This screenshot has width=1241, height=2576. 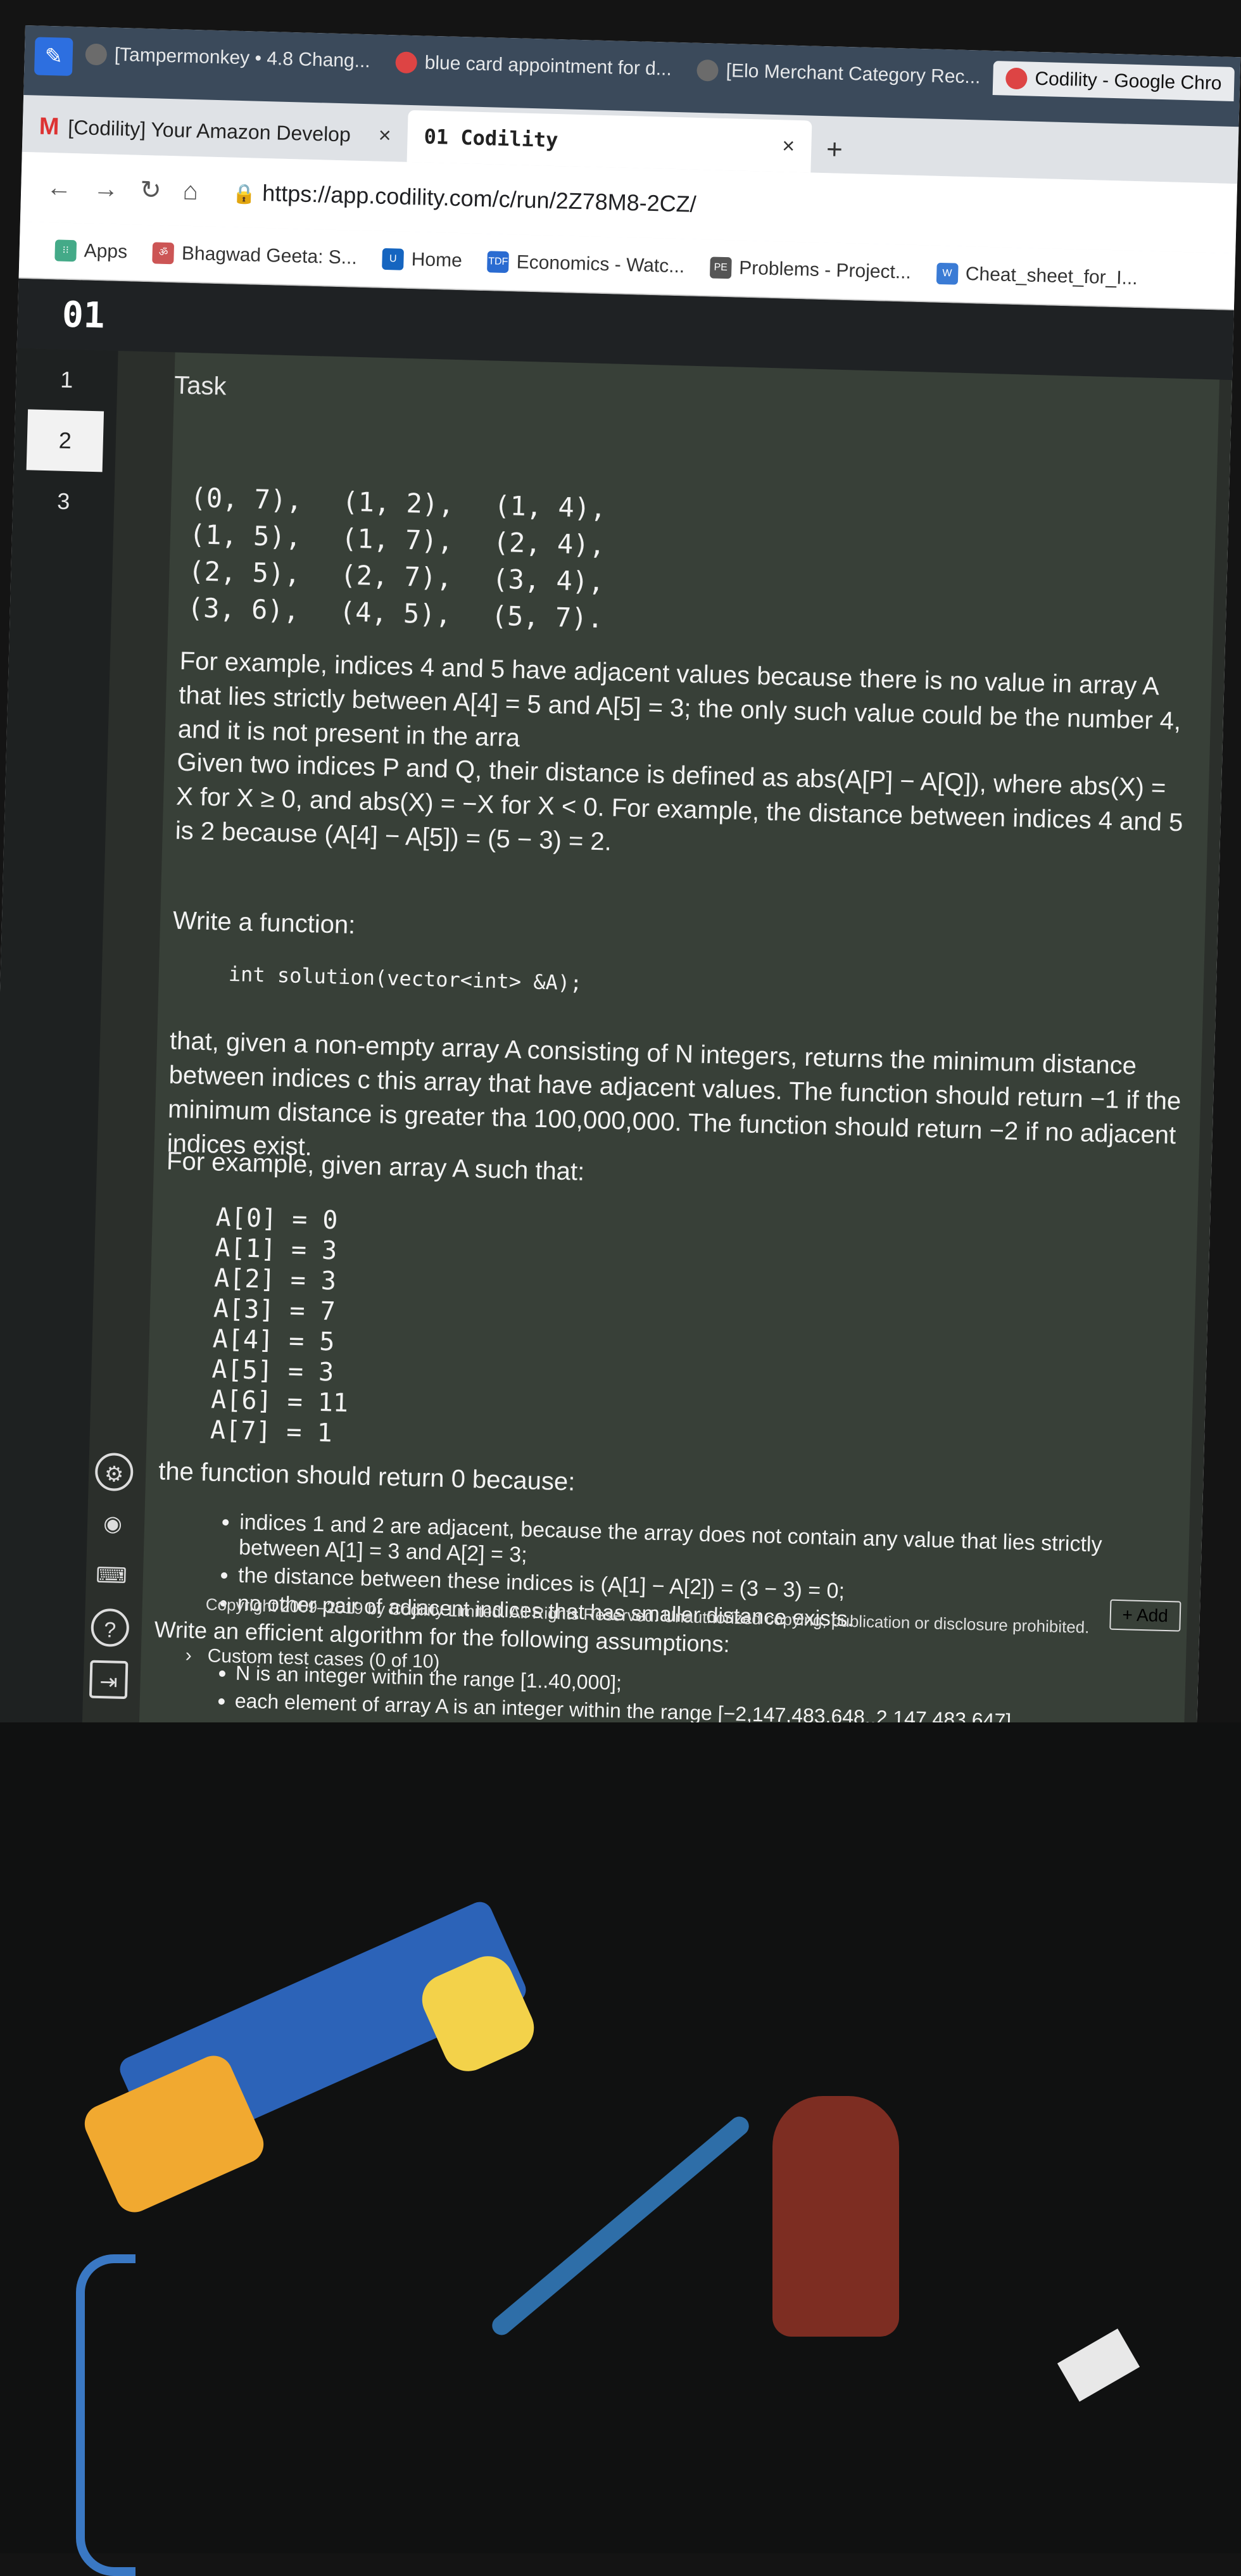 What do you see at coordinates (114, 1472) in the screenshot?
I see `settings-icon: ⚙` at bounding box center [114, 1472].